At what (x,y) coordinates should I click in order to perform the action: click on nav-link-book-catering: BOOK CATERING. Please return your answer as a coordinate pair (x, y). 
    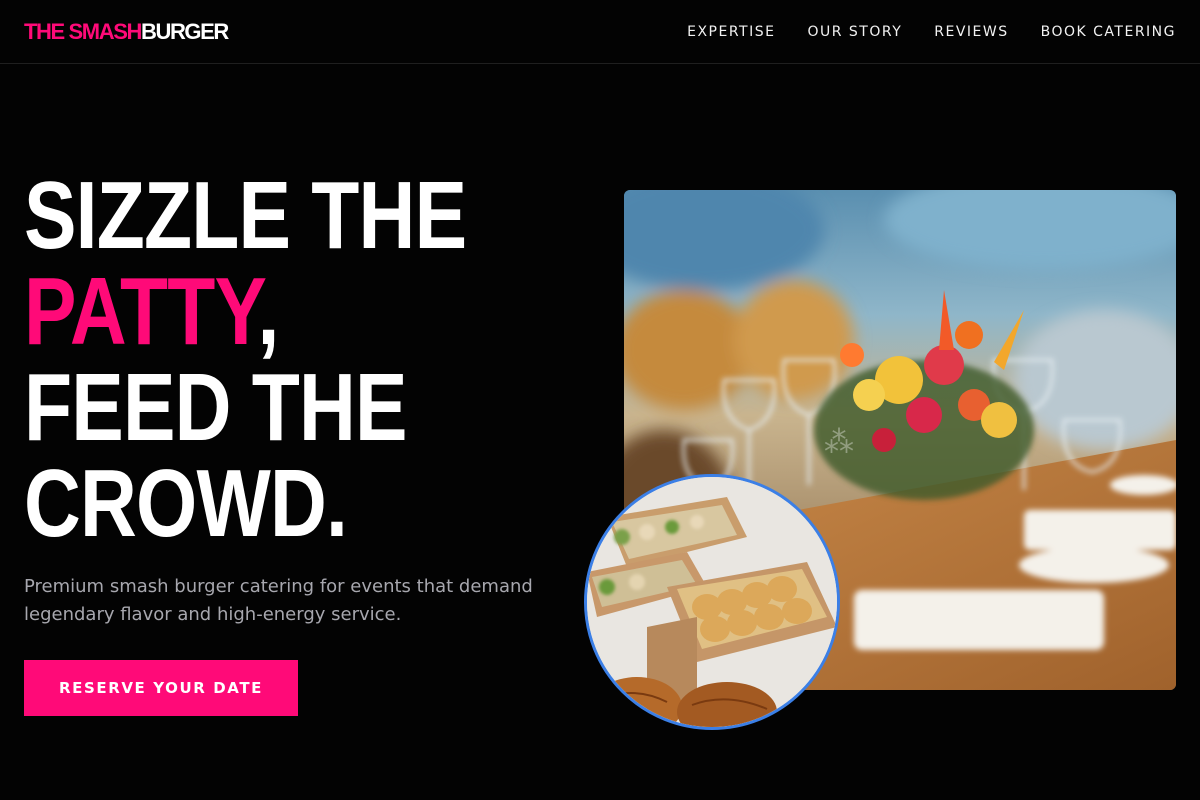
    Looking at the image, I should click on (1108, 32).